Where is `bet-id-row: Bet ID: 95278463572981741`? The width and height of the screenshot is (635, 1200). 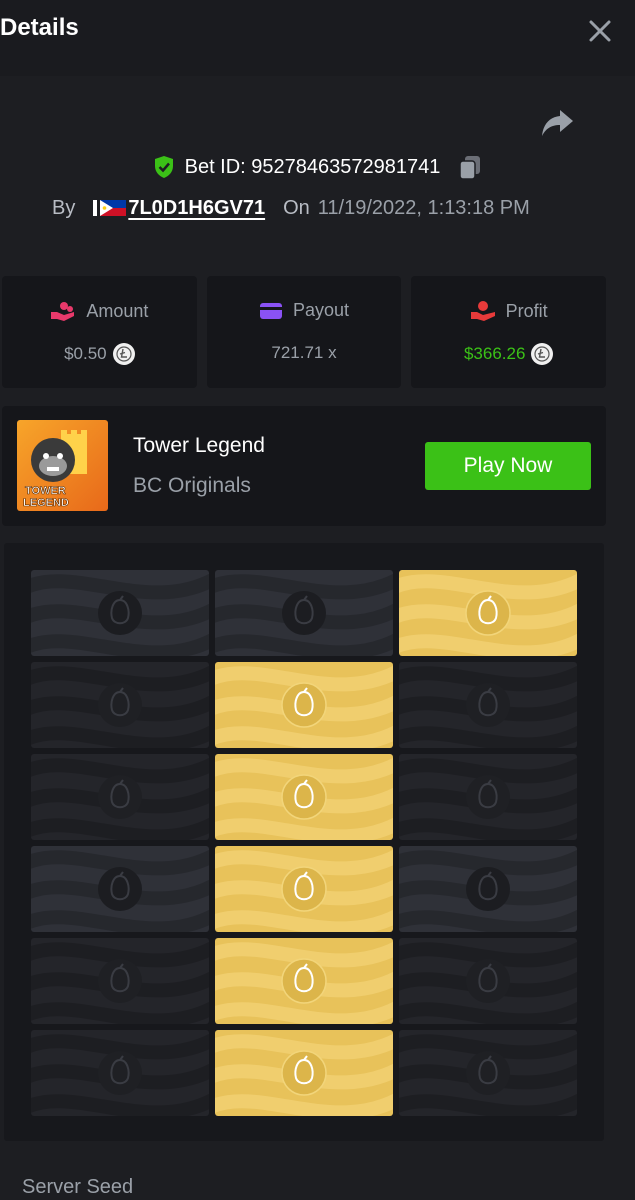 bet-id-row: Bet ID: 95278463572981741 is located at coordinates (317, 167).